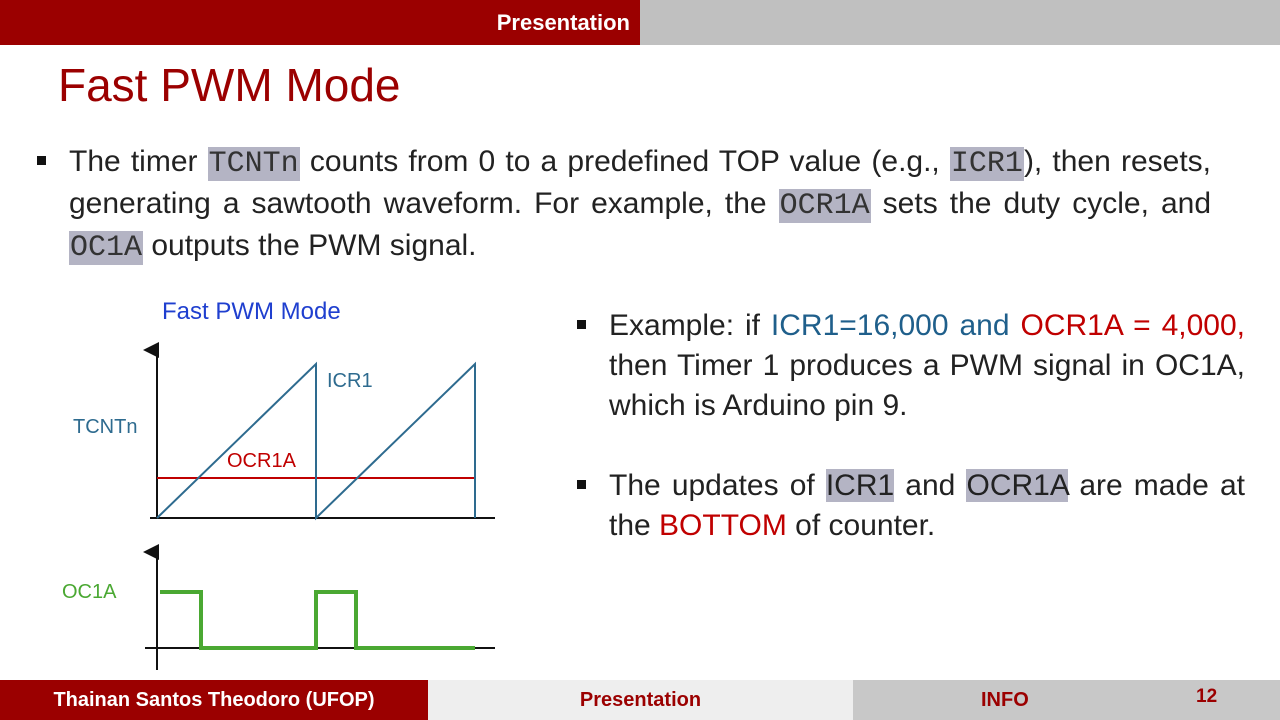 The image size is (1280, 720). I want to click on footer-section: Presentation, so click(640, 700).